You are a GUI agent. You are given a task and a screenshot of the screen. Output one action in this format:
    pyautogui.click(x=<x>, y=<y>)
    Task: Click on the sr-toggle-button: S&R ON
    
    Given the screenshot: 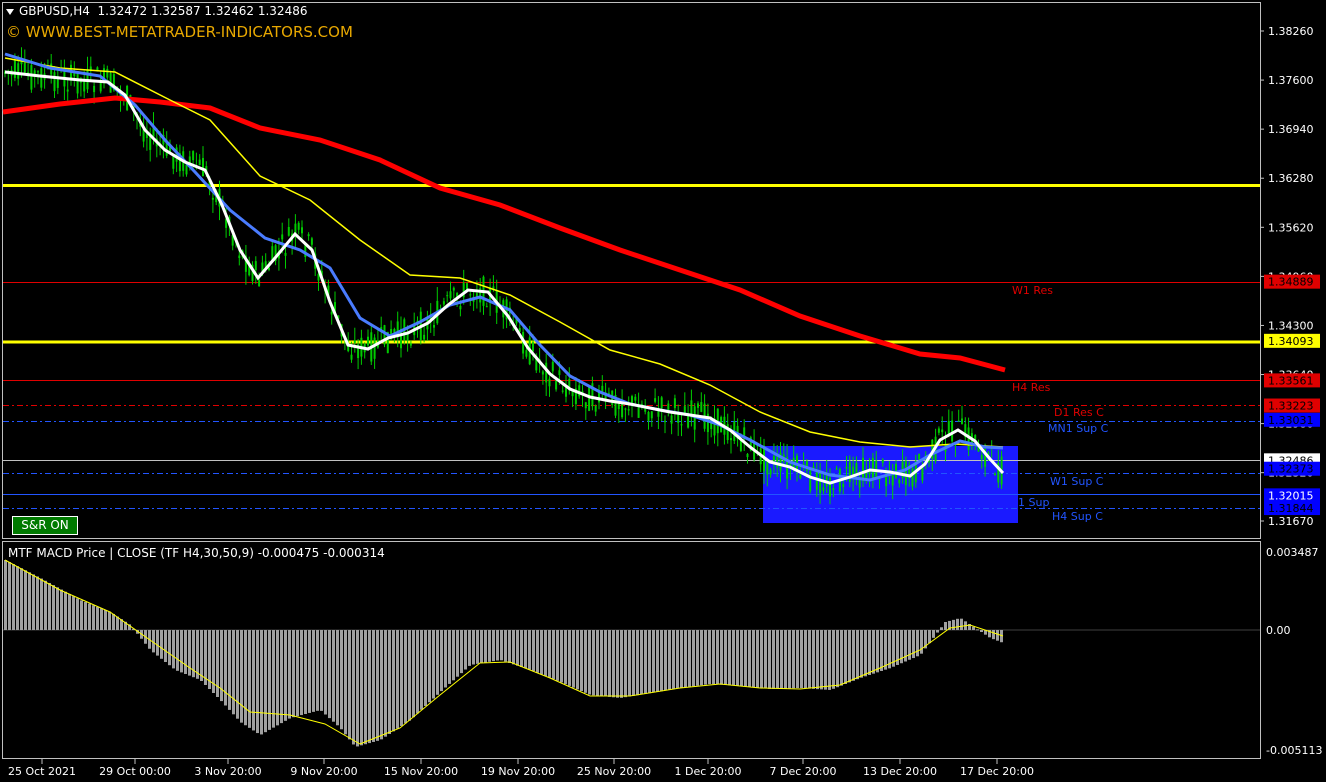 What is the action you would take?
    pyautogui.click(x=45, y=525)
    